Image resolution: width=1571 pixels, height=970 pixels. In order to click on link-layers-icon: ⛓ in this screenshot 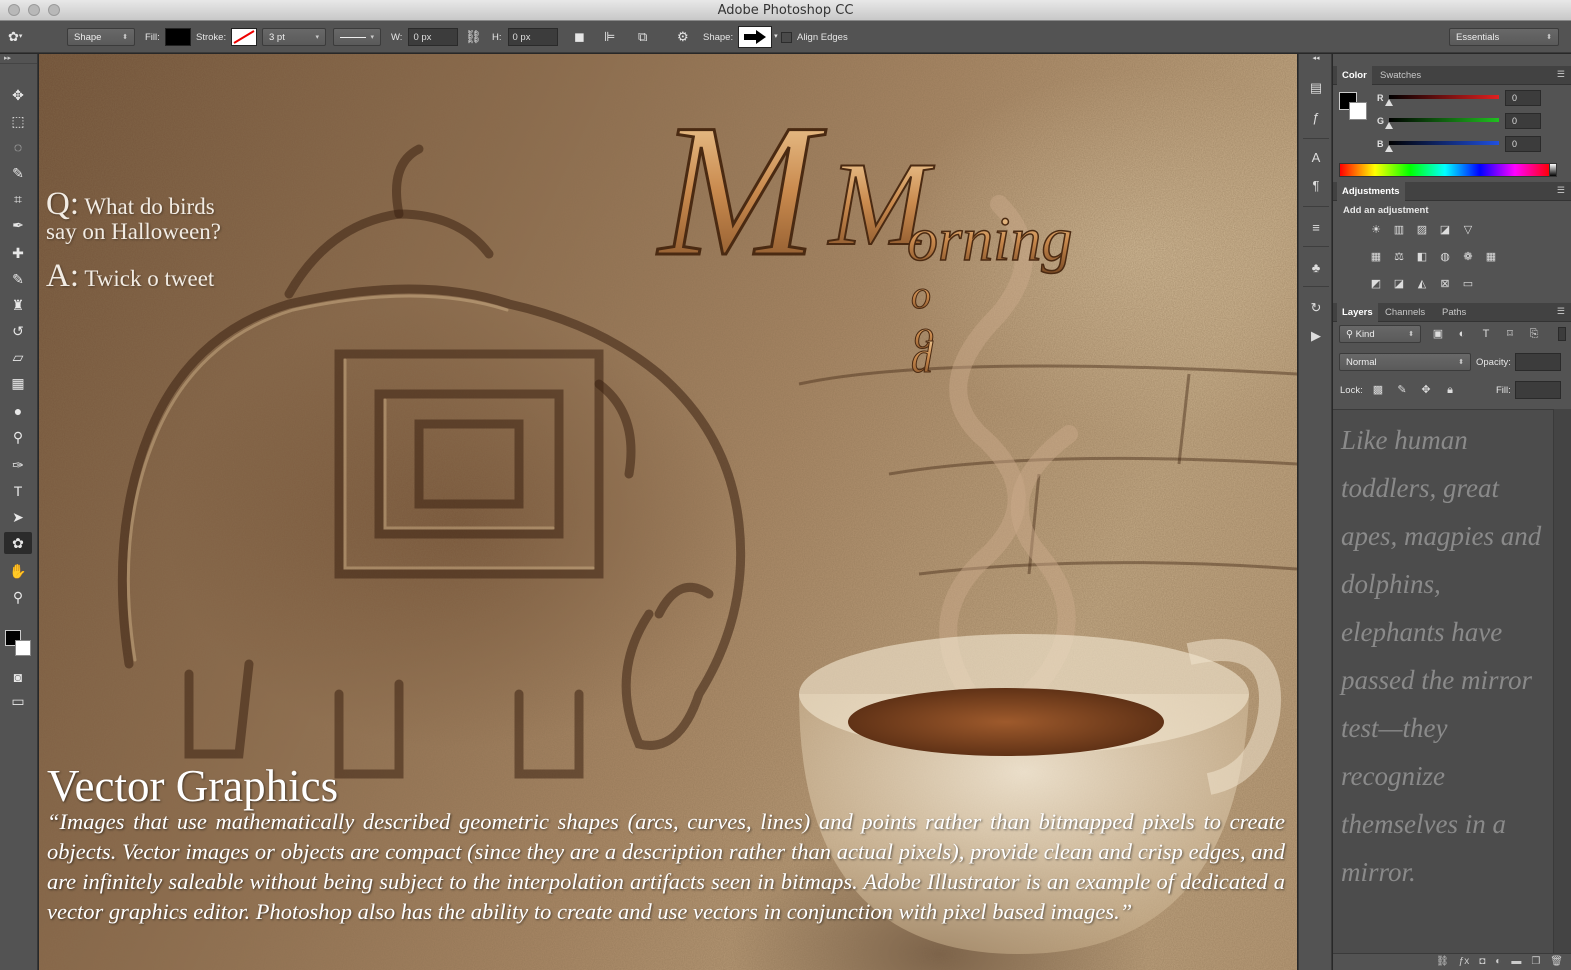, I will do `click(1442, 962)`.